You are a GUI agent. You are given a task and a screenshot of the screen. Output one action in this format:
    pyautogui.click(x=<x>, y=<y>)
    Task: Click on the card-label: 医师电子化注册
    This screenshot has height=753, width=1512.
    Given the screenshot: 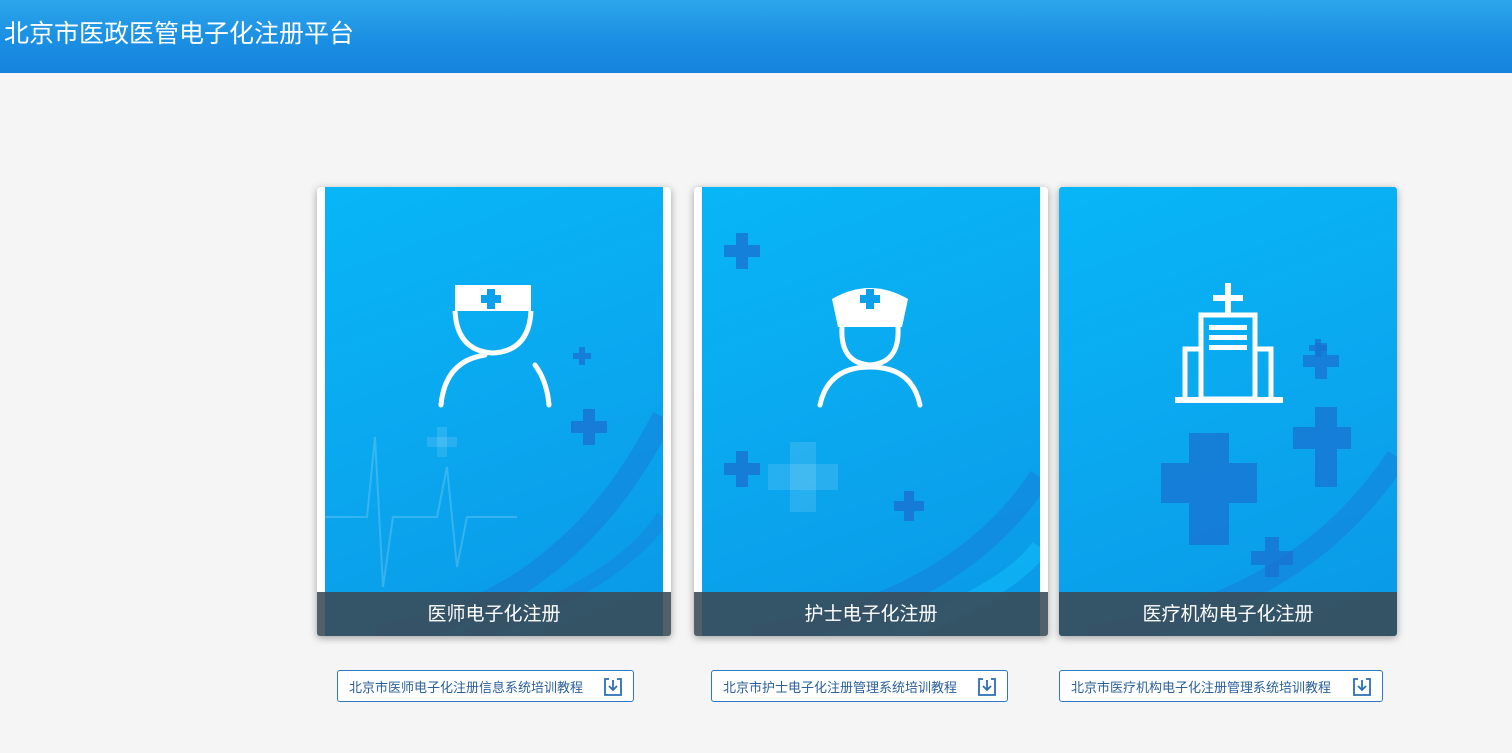 What is the action you would take?
    pyautogui.click(x=494, y=614)
    